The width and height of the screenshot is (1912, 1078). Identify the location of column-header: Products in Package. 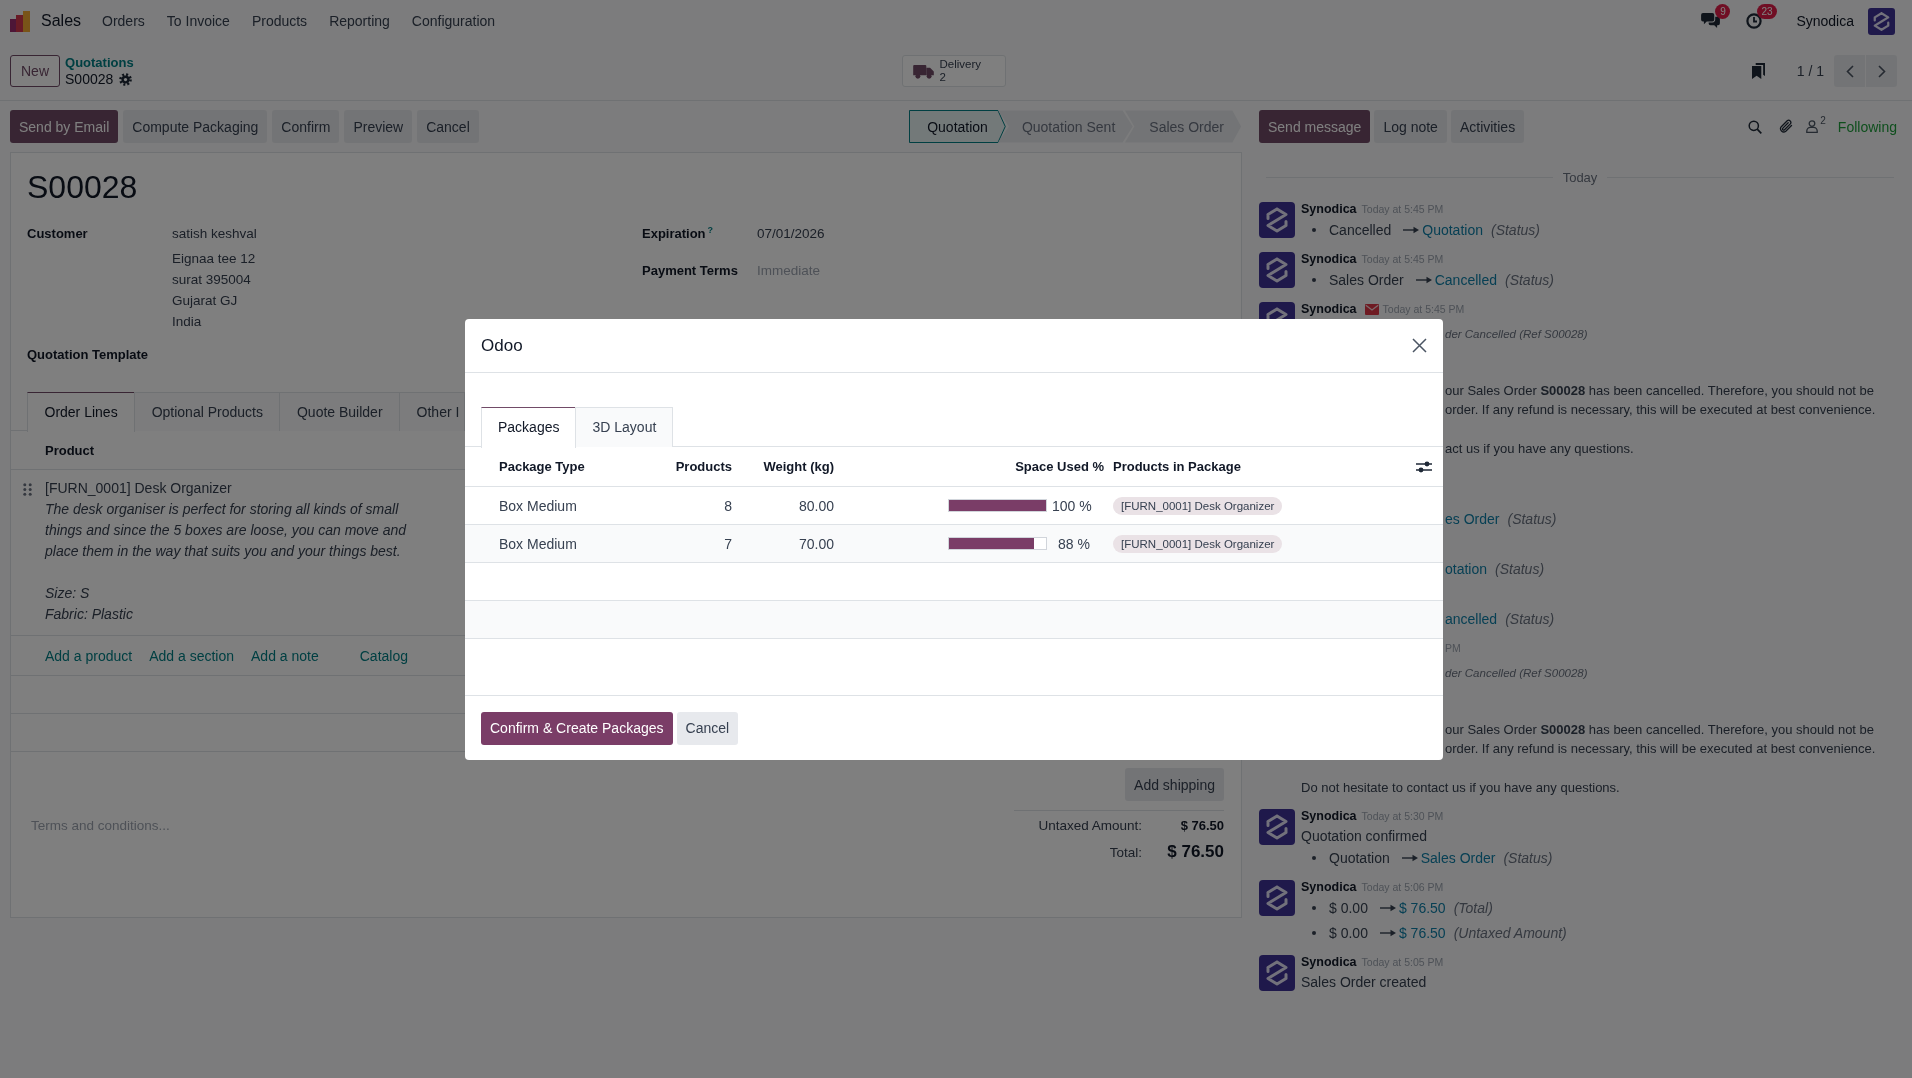
(1177, 466).